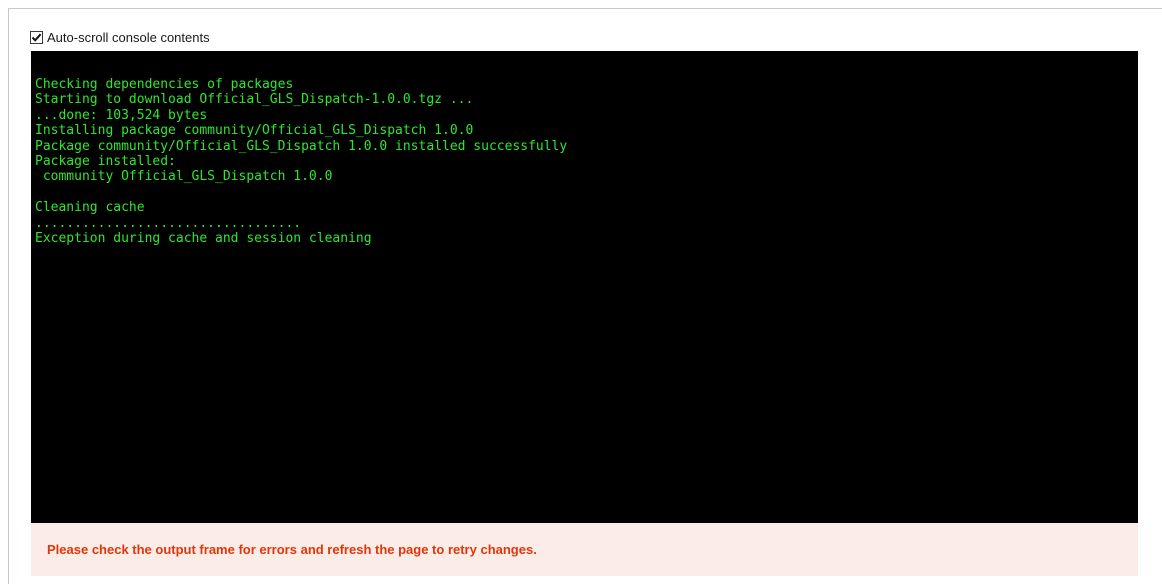 The width and height of the screenshot is (1162, 584). What do you see at coordinates (164, 84) in the screenshot?
I see `console-line: Checking dependencies of packages` at bounding box center [164, 84].